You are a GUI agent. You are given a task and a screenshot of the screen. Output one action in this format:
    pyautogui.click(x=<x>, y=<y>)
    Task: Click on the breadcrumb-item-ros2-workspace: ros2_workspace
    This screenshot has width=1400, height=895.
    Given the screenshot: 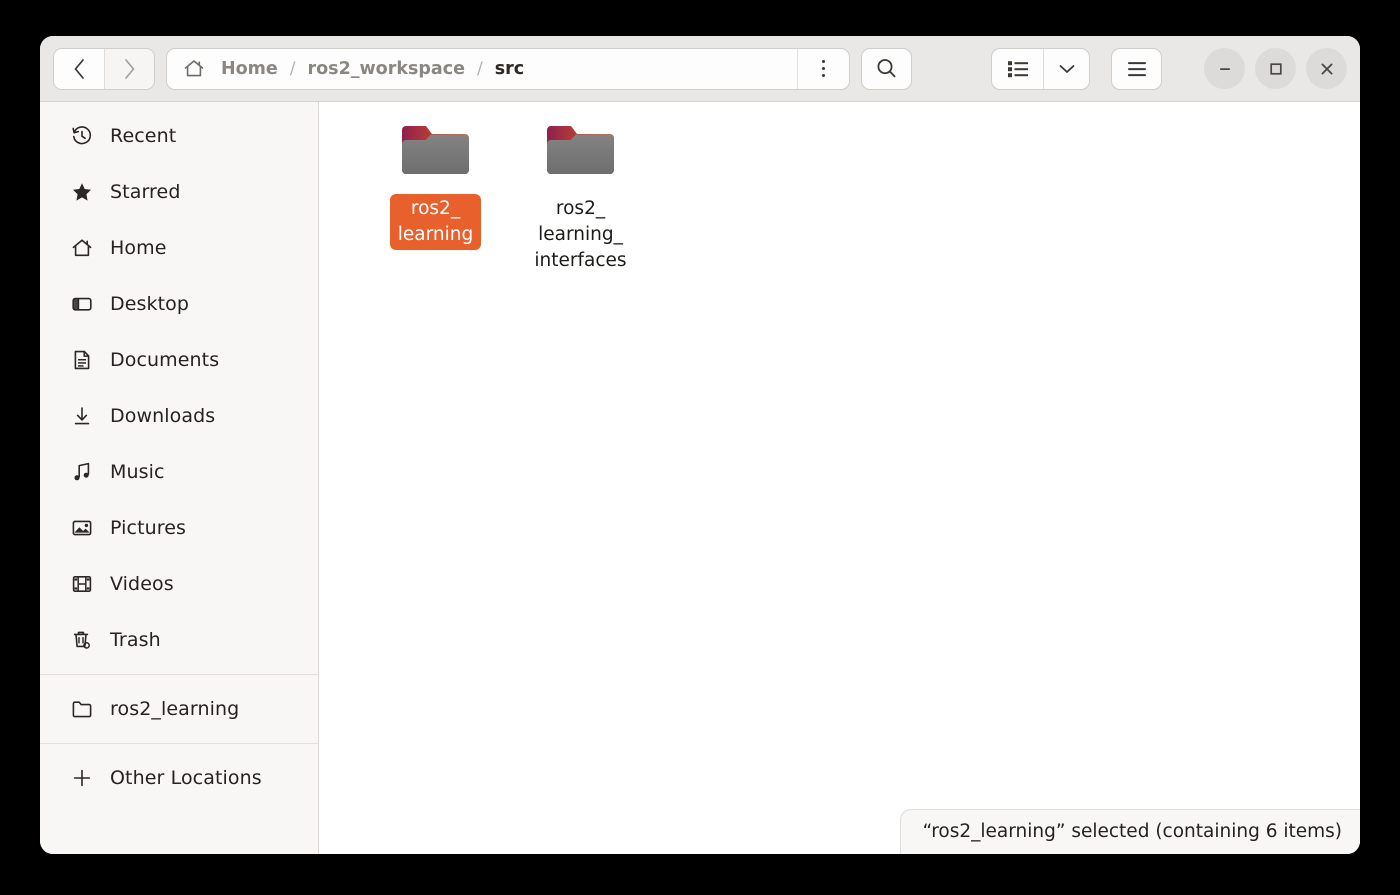 What is the action you would take?
    pyautogui.click(x=386, y=69)
    